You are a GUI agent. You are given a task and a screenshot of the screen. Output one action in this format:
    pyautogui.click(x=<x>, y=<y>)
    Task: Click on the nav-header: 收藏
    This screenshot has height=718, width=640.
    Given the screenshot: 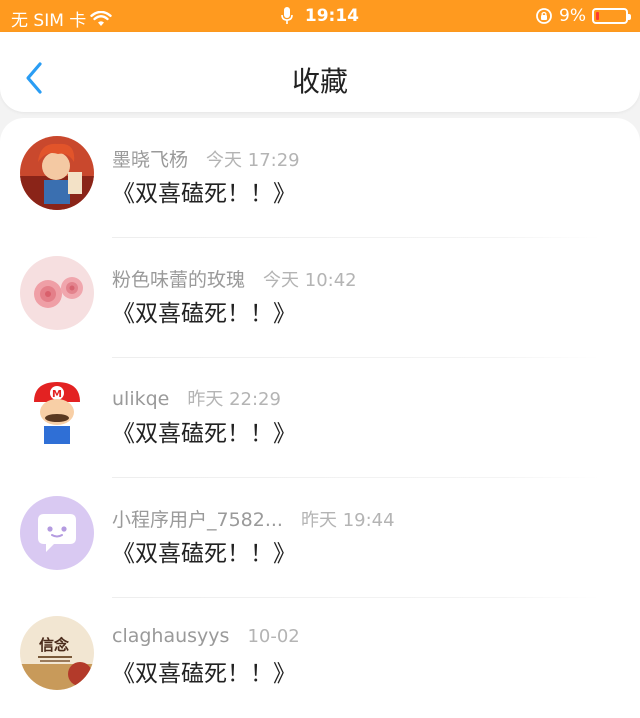 What is the action you would take?
    pyautogui.click(x=320, y=72)
    